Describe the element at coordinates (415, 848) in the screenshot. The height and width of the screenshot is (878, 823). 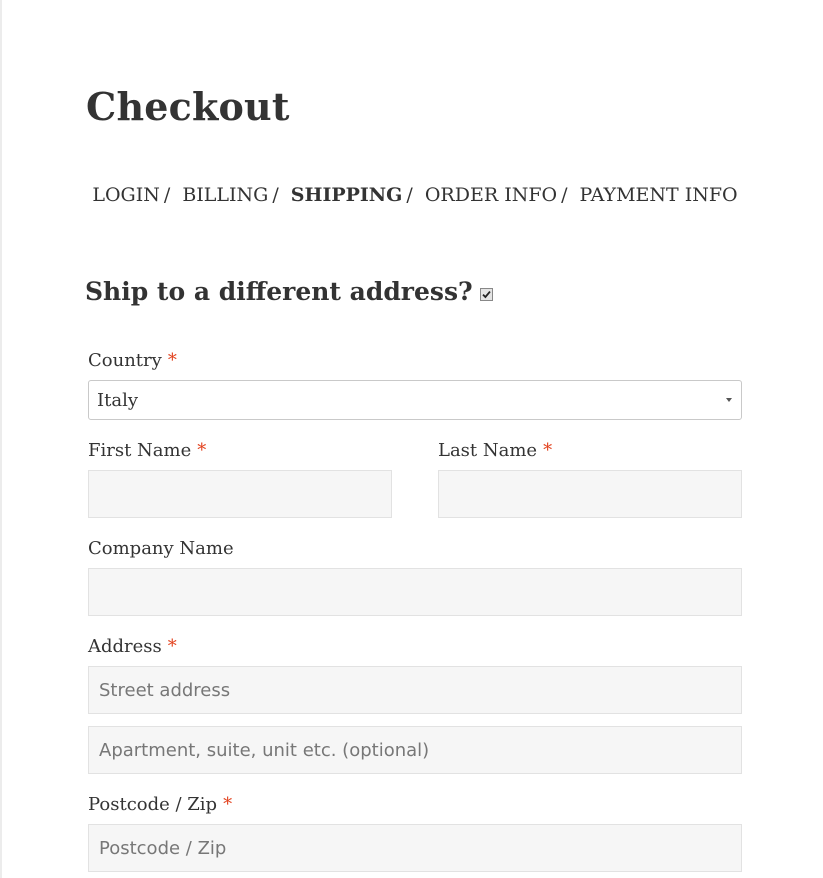
I see `postcode-input` at that location.